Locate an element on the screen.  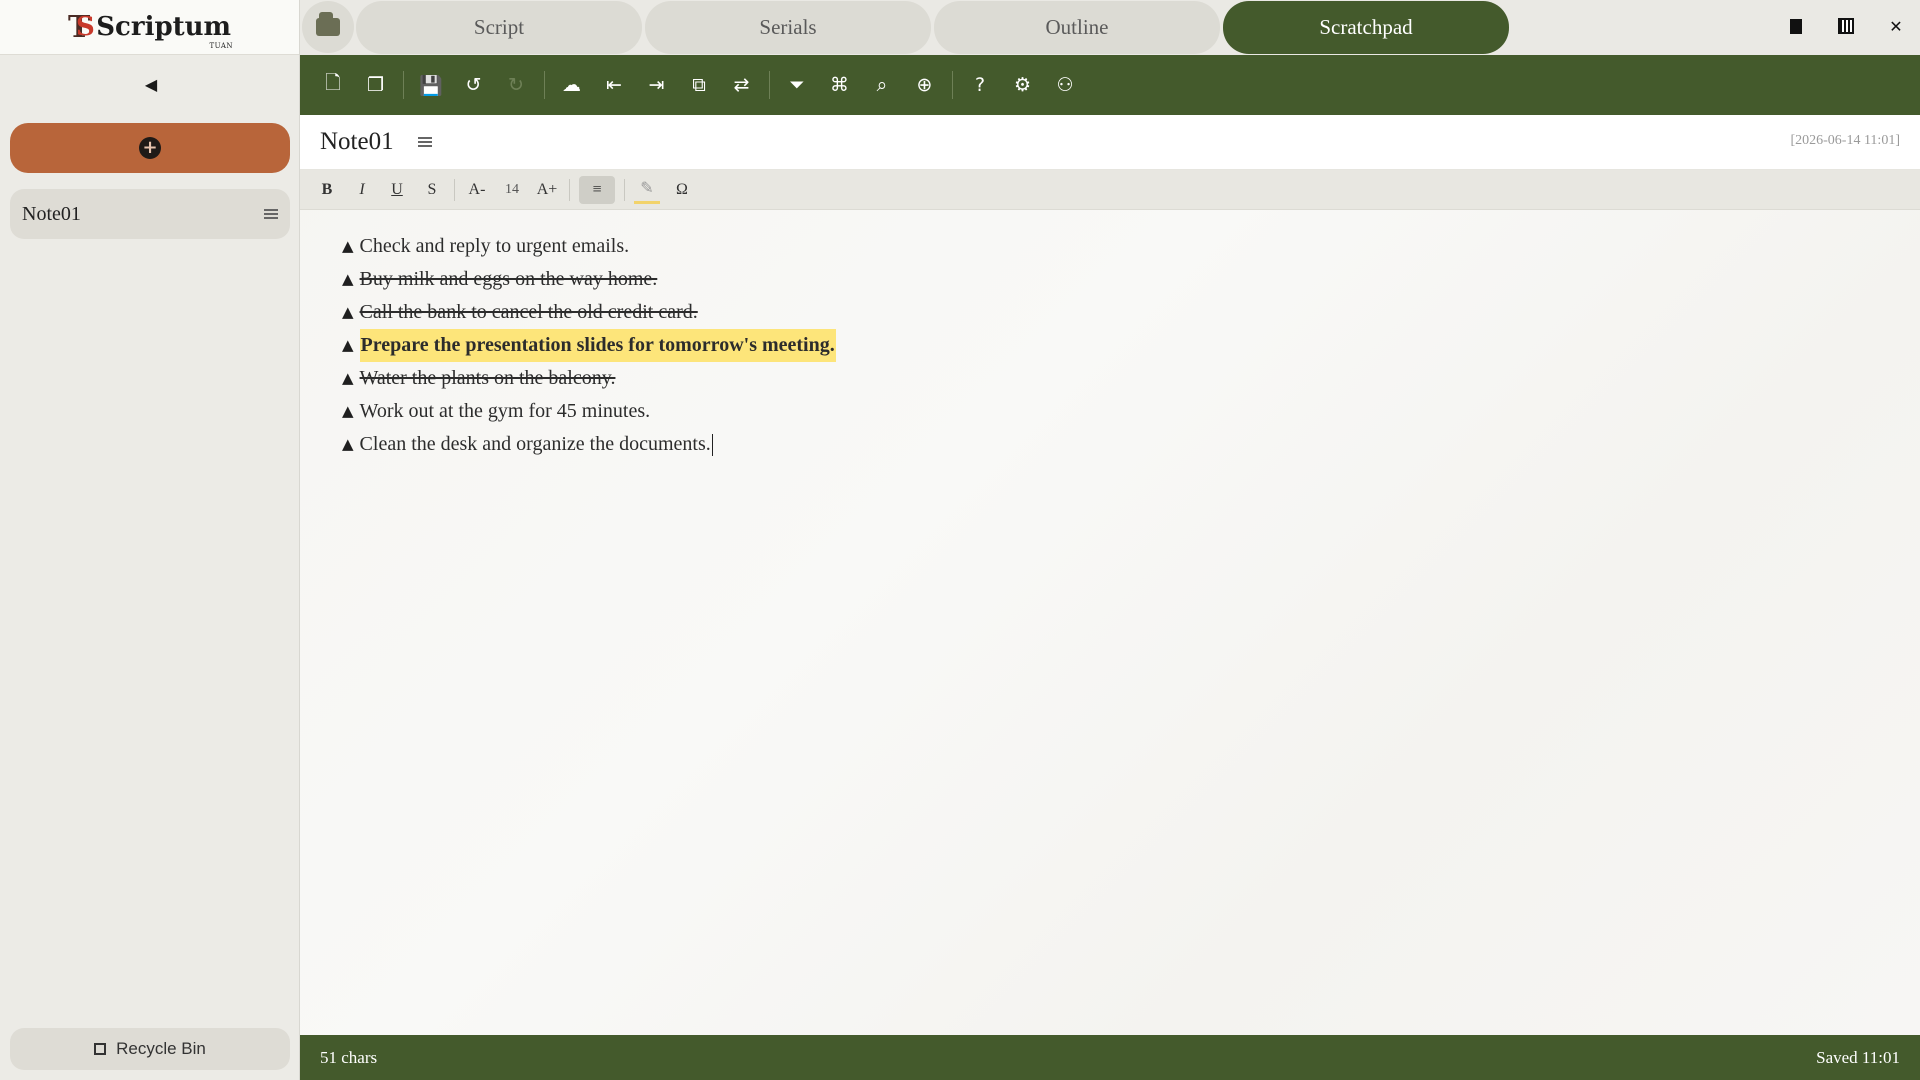
highlight-pen-icon: ✎ is located at coordinates (647, 190).